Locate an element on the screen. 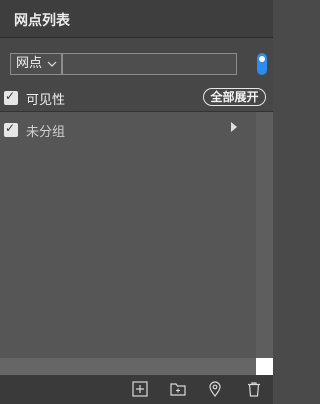 Image resolution: width=320 pixels, height=404 pixels. toggle-knob is located at coordinates (262, 59).